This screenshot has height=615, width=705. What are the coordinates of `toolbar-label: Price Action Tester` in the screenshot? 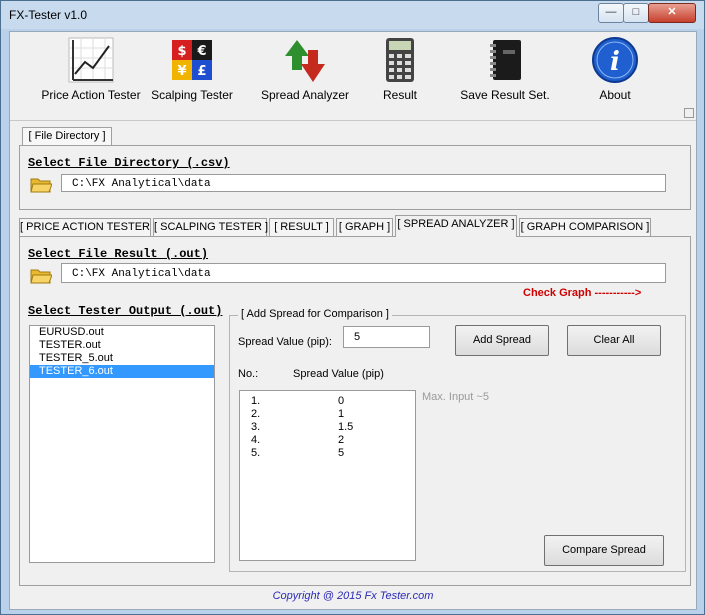 It's located at (91, 95).